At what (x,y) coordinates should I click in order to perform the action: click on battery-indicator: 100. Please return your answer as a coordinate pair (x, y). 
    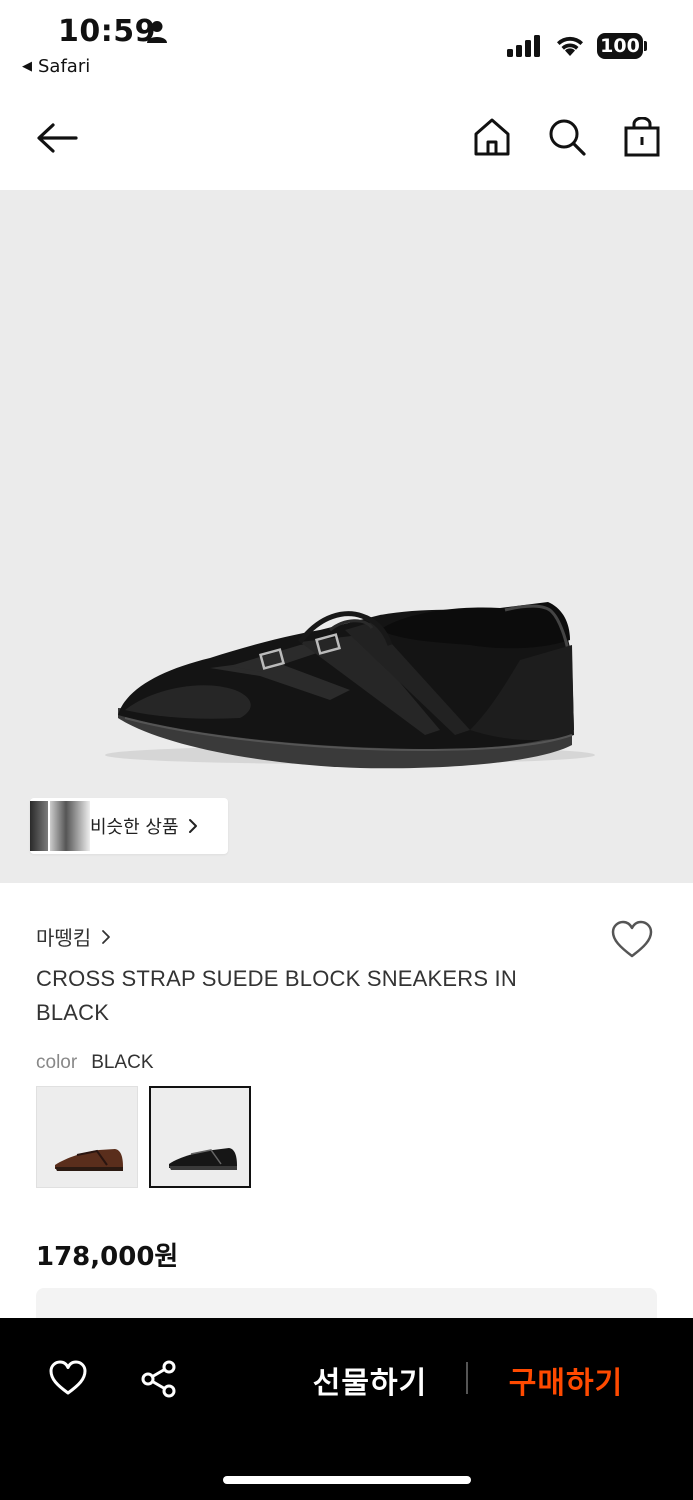
    Looking at the image, I should click on (622, 46).